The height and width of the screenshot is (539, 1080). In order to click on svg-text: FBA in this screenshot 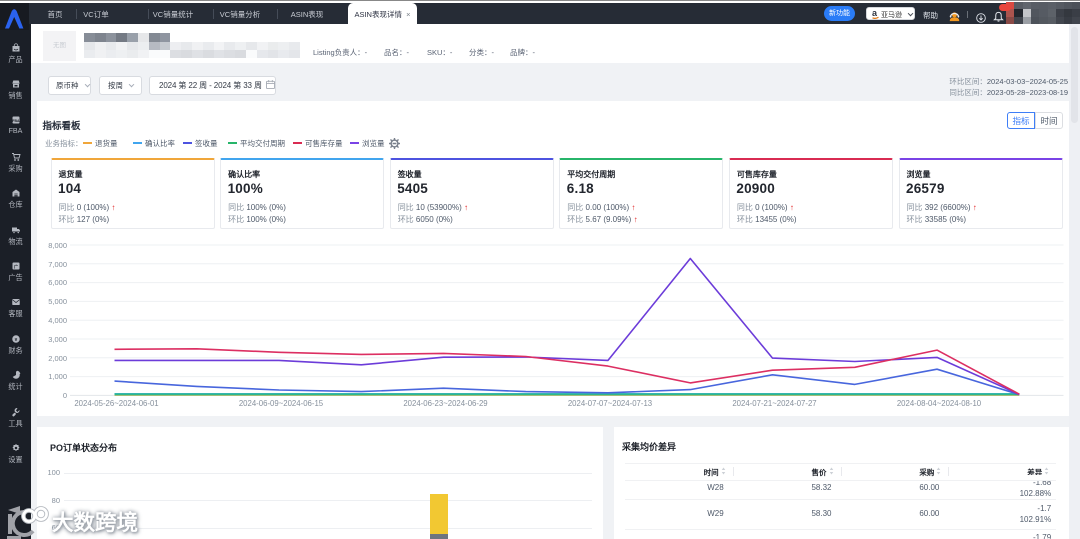, I will do `click(16, 121)`.